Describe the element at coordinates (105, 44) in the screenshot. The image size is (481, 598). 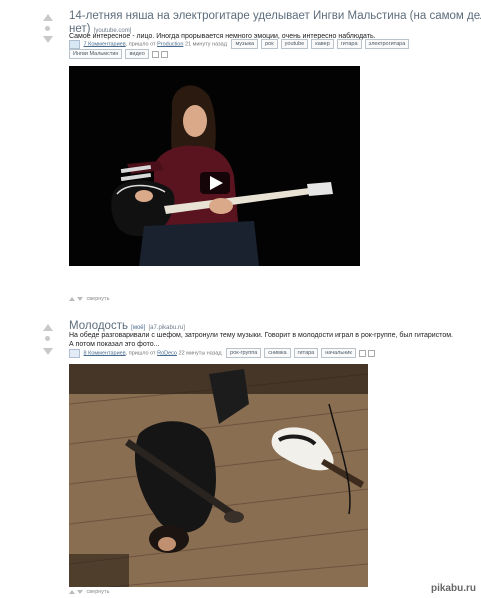
I see `comments-link: 7 Комментариев` at that location.